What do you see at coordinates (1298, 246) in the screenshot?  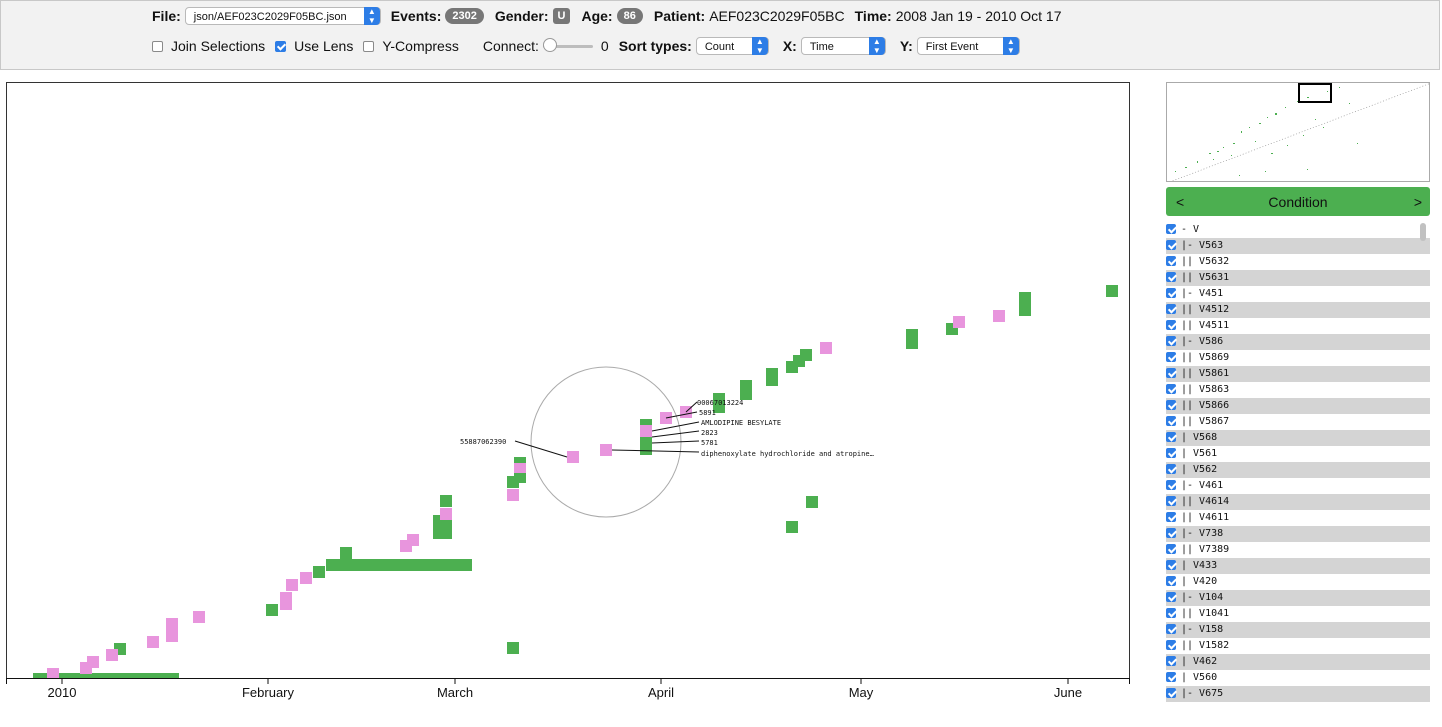 I see `tree-item: |- V563` at bounding box center [1298, 246].